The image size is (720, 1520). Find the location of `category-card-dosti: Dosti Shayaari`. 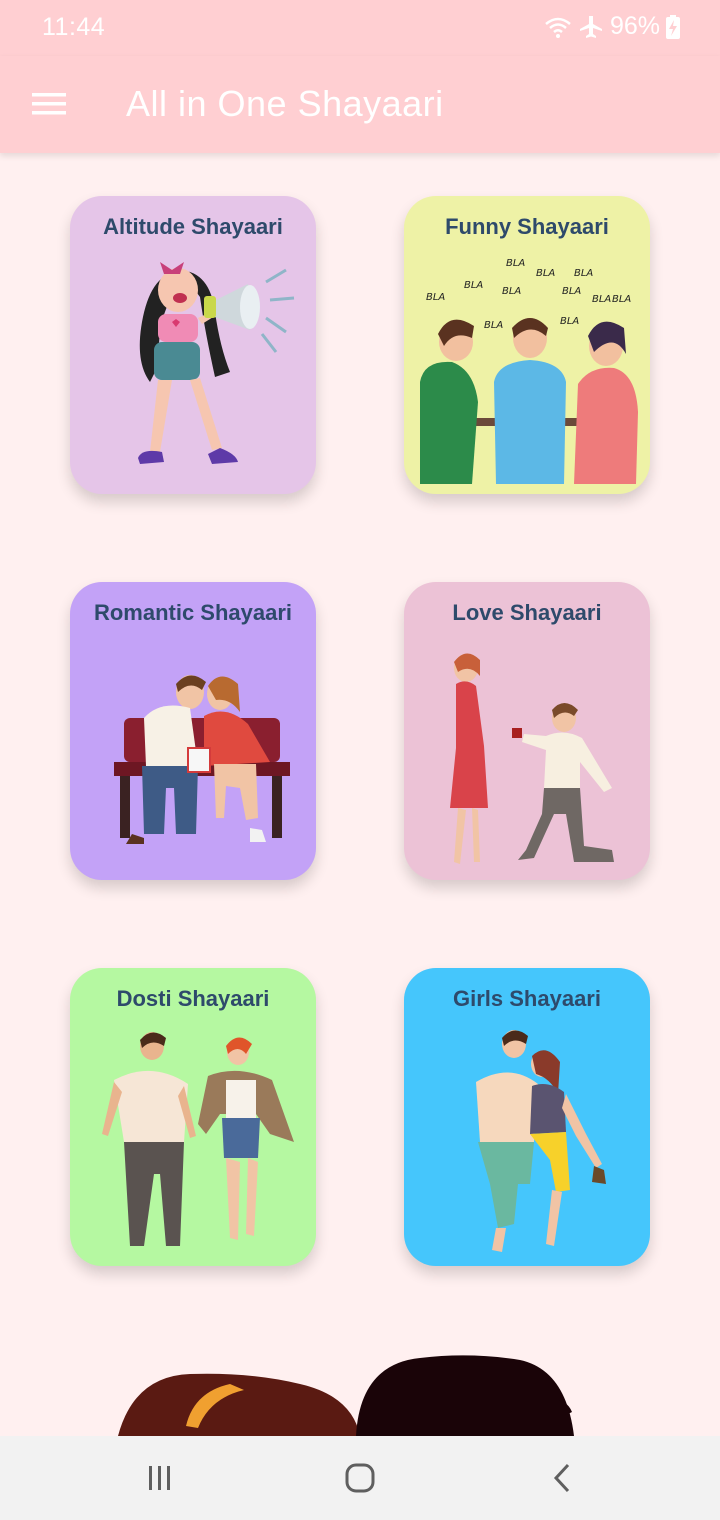

category-card-dosti: Dosti Shayaari is located at coordinates (193, 1117).